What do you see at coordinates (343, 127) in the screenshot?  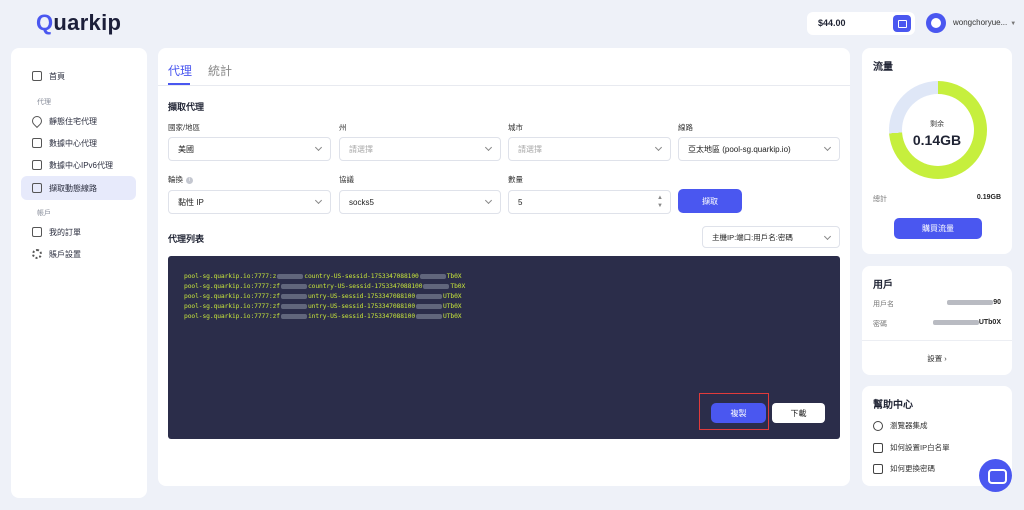 I see `state-label: 州` at bounding box center [343, 127].